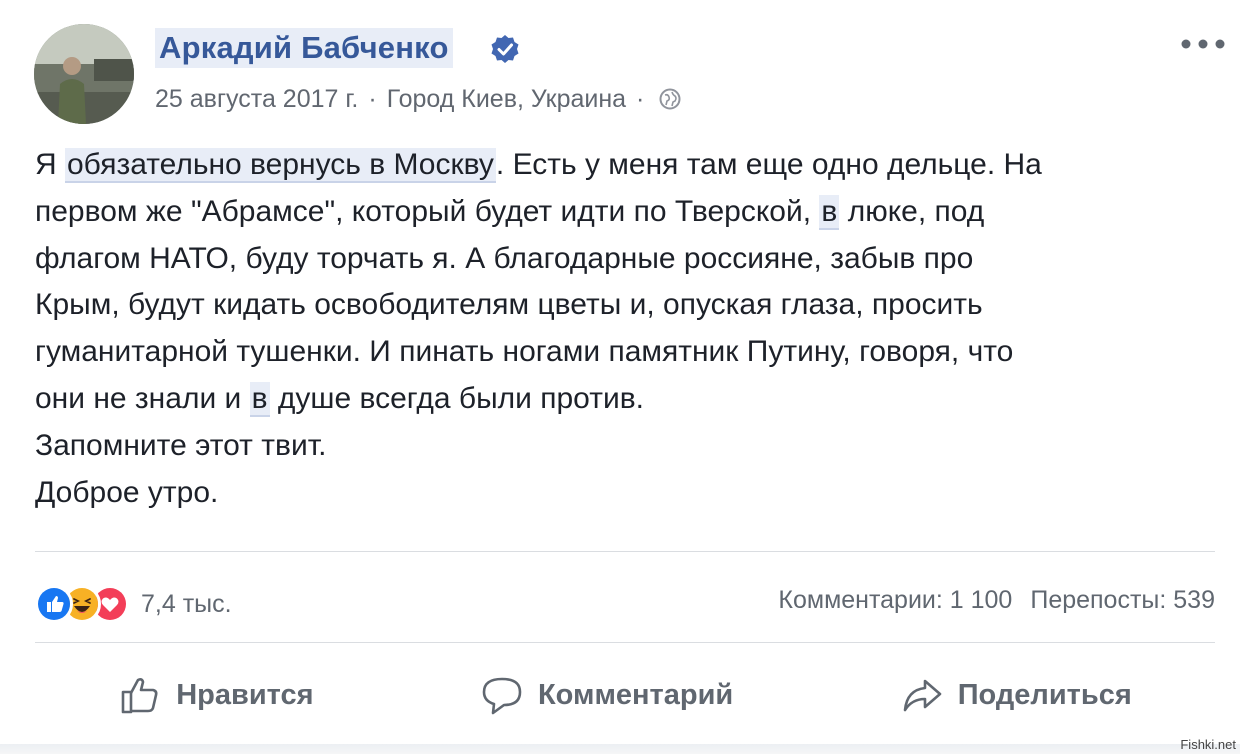 The width and height of the screenshot is (1240, 754). I want to click on comment-bubble-icon, so click(502, 696).